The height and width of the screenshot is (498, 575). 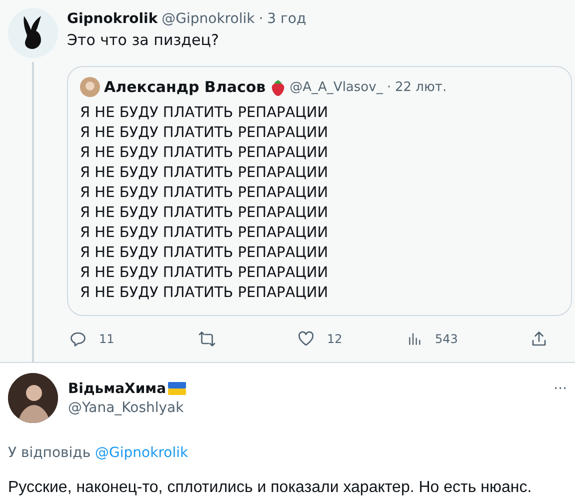 What do you see at coordinates (420, 87) in the screenshot?
I see `timestamp: 22 лют.` at bounding box center [420, 87].